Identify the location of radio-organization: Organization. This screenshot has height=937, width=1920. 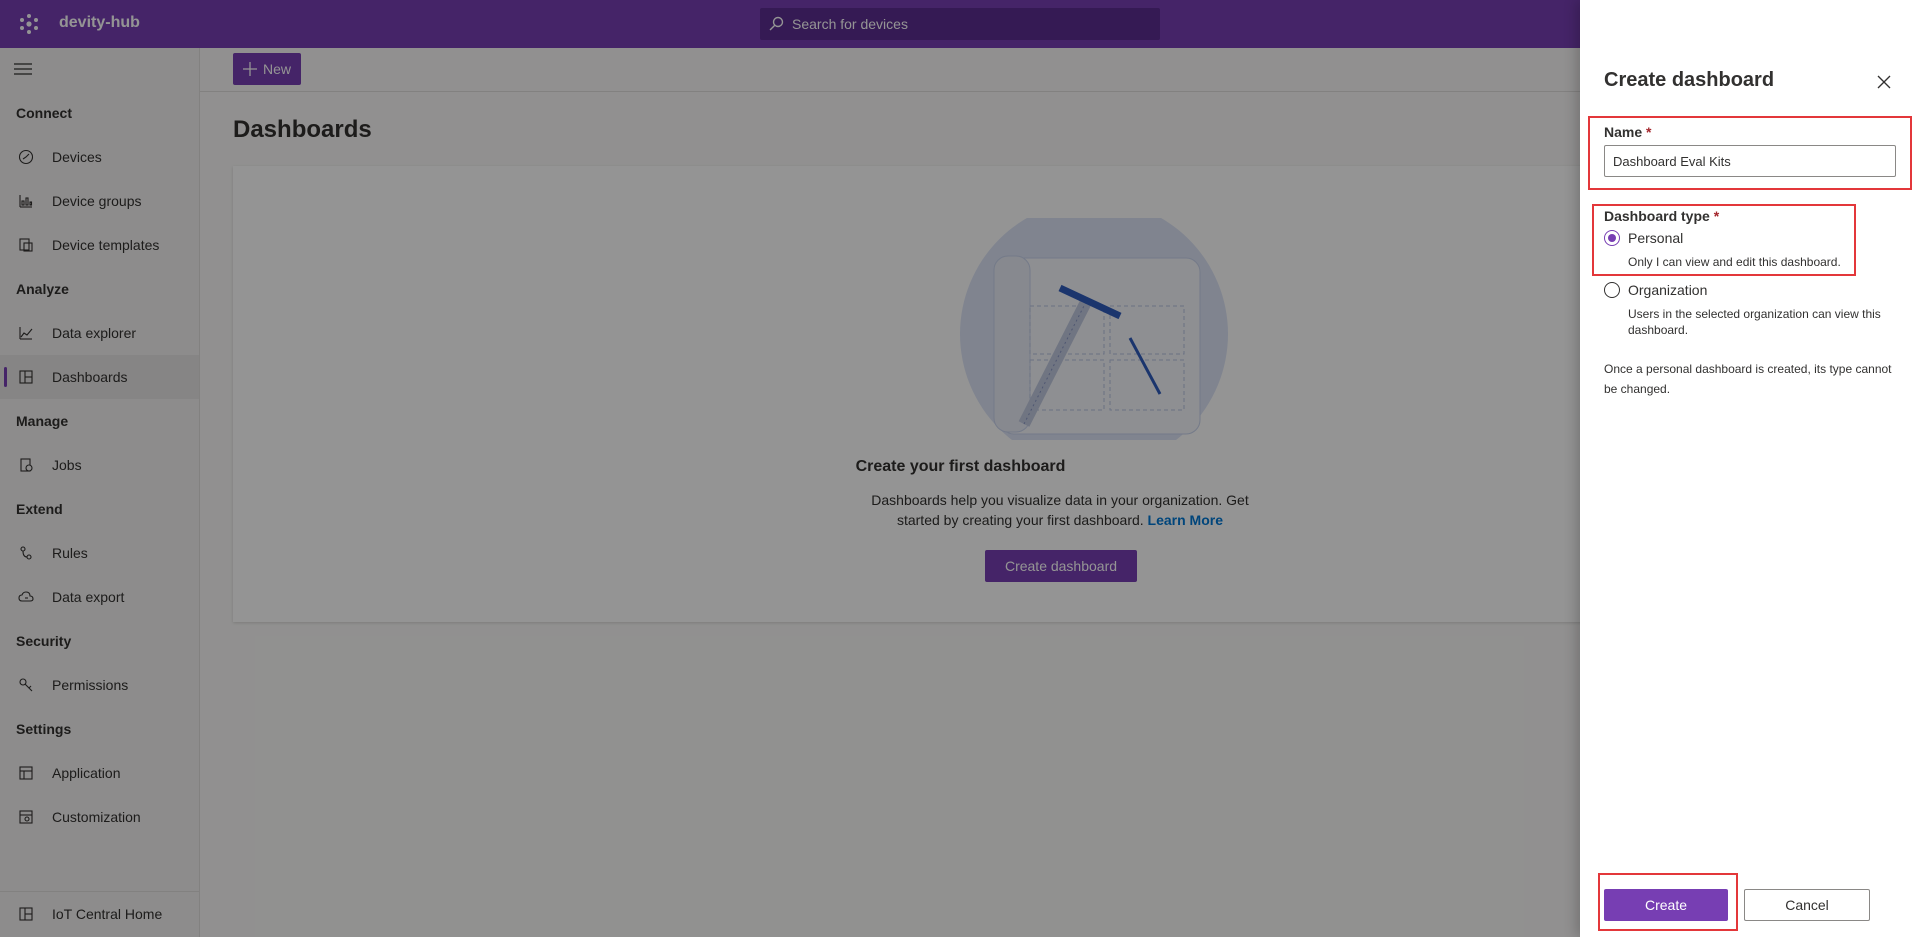
(1655, 290).